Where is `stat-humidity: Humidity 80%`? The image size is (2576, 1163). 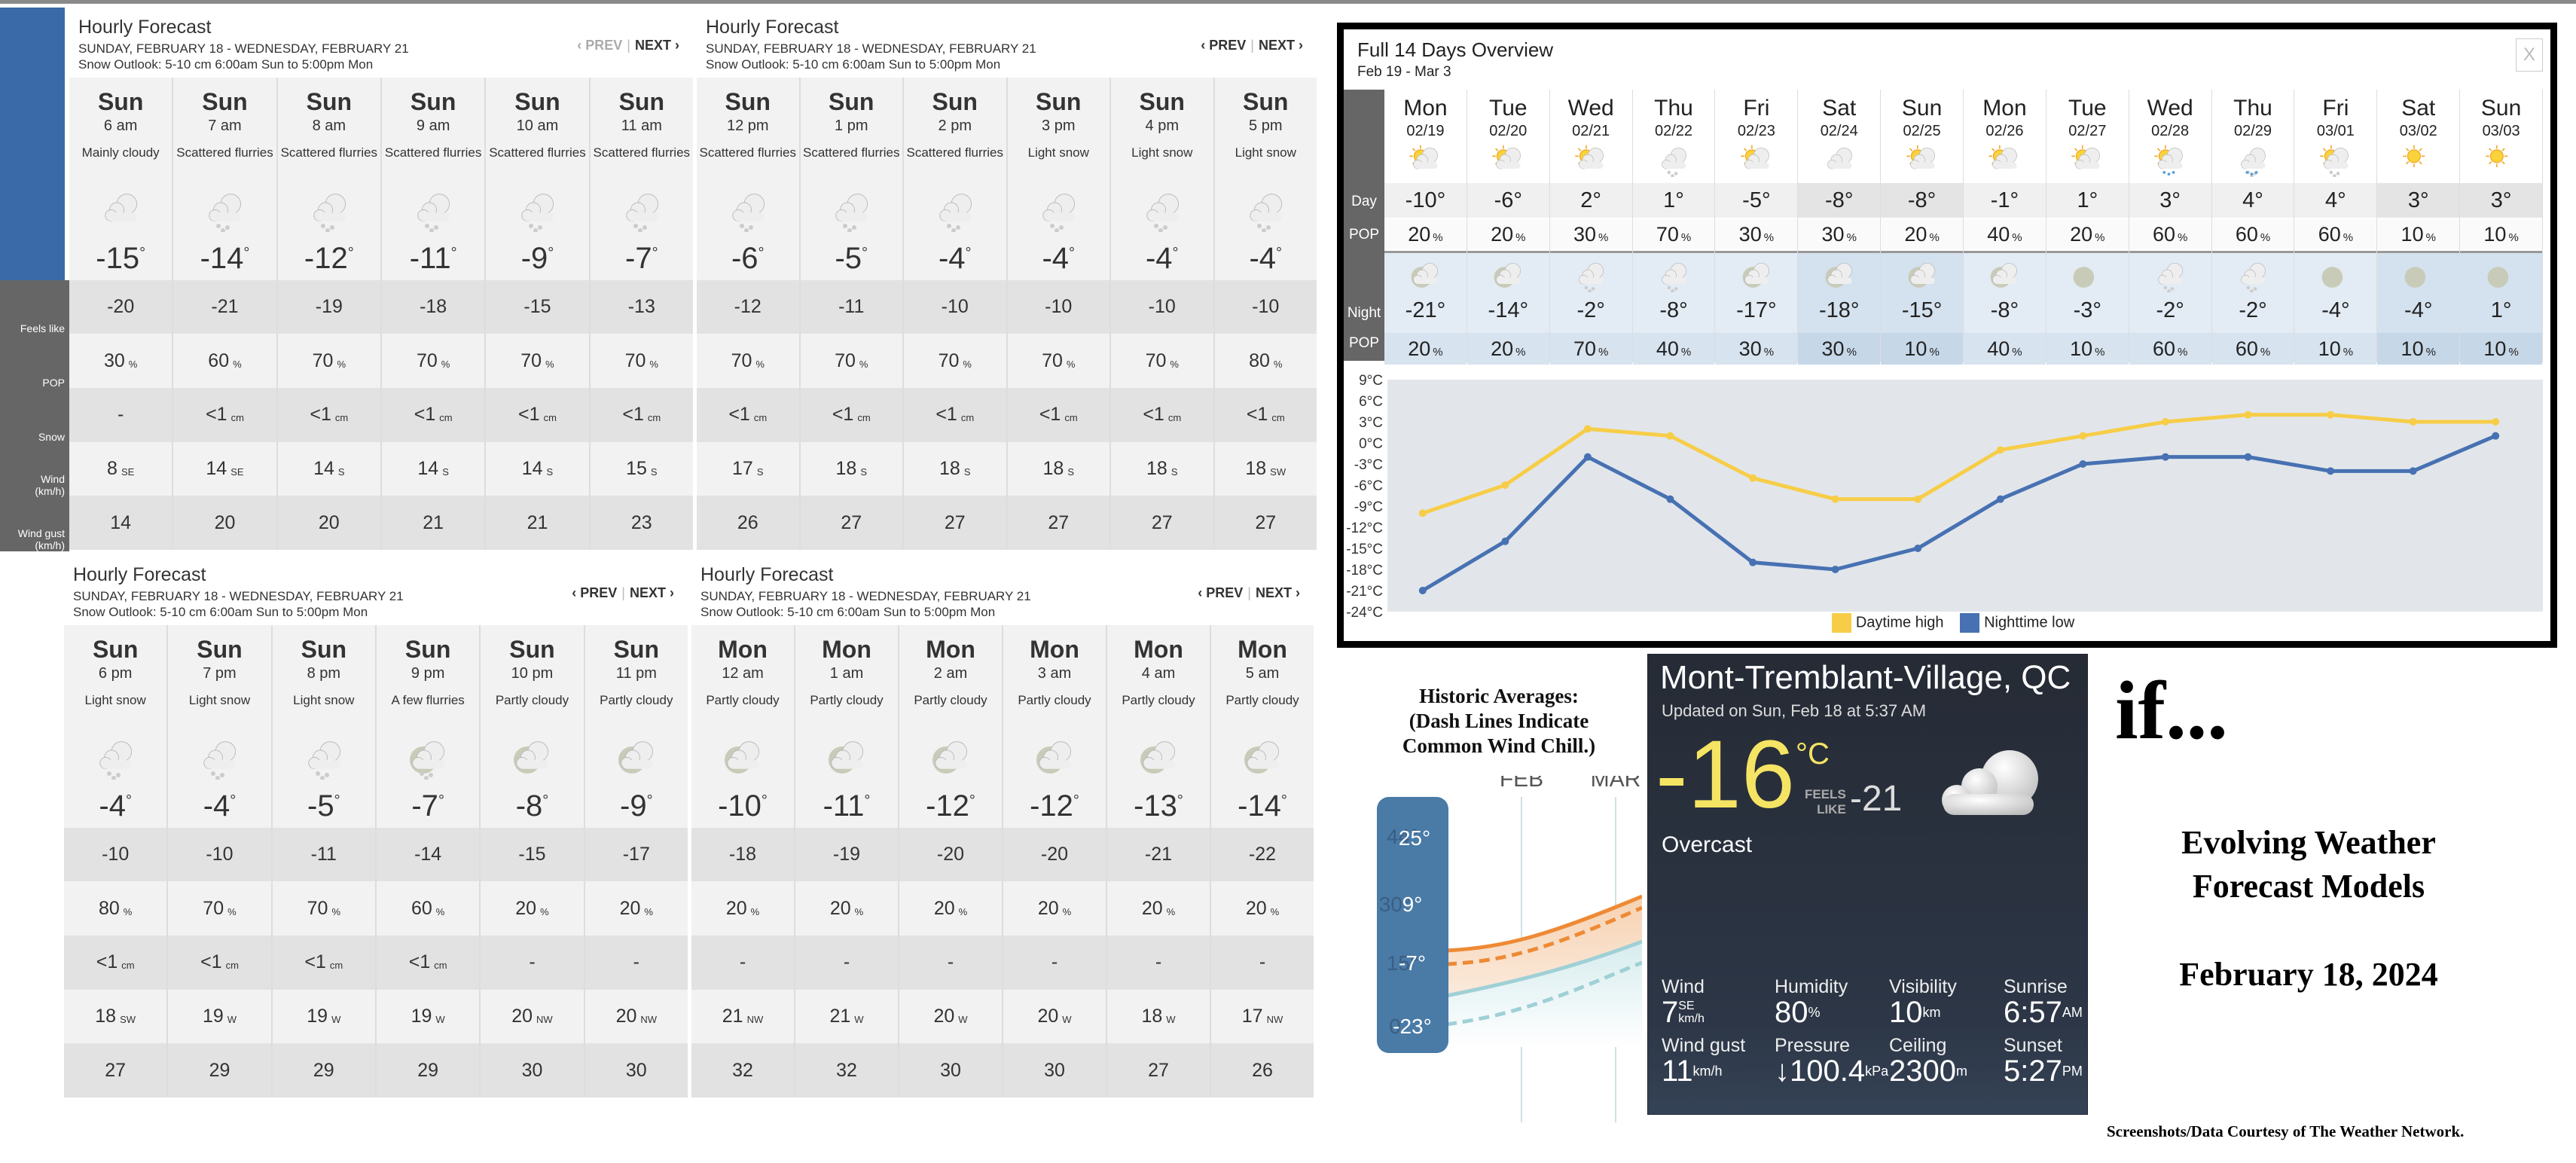 stat-humidity: Humidity 80% is located at coordinates (1832, 1002).